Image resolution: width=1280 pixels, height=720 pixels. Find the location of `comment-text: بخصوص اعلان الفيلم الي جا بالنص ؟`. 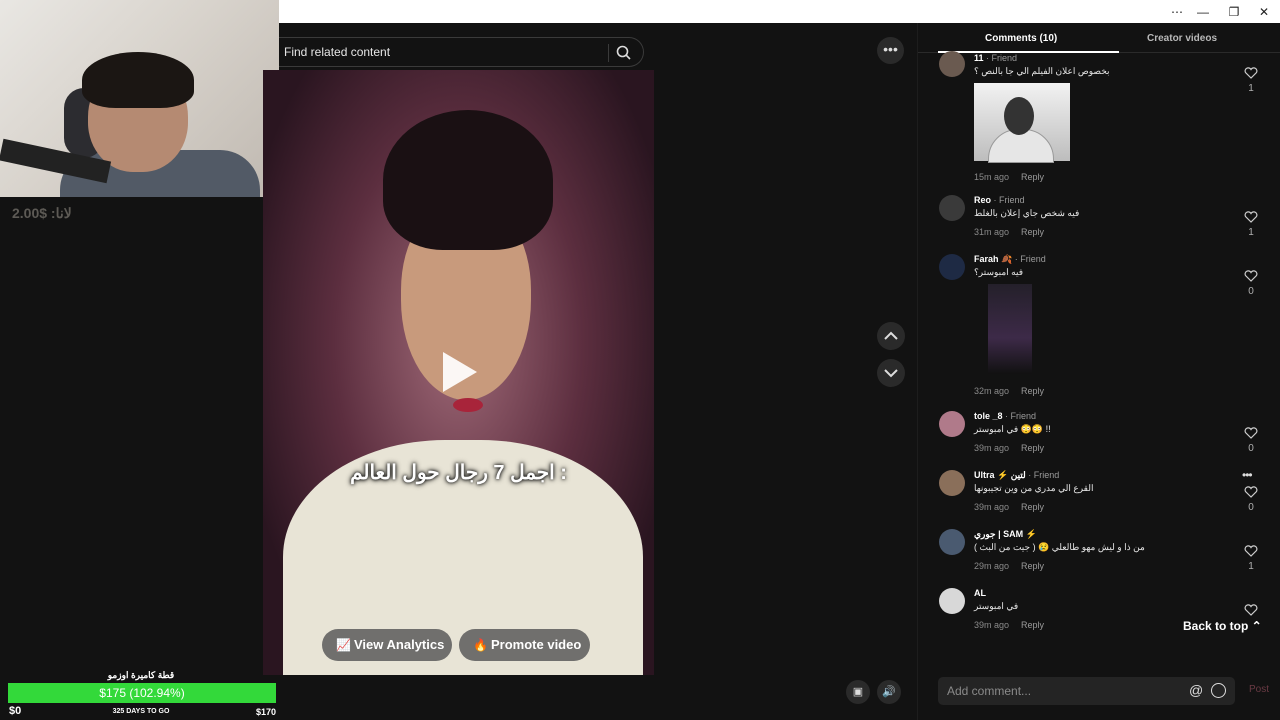

comment-text: بخصوص اعلان الفيلم الي جا بالنص ؟ is located at coordinates (1042, 71).